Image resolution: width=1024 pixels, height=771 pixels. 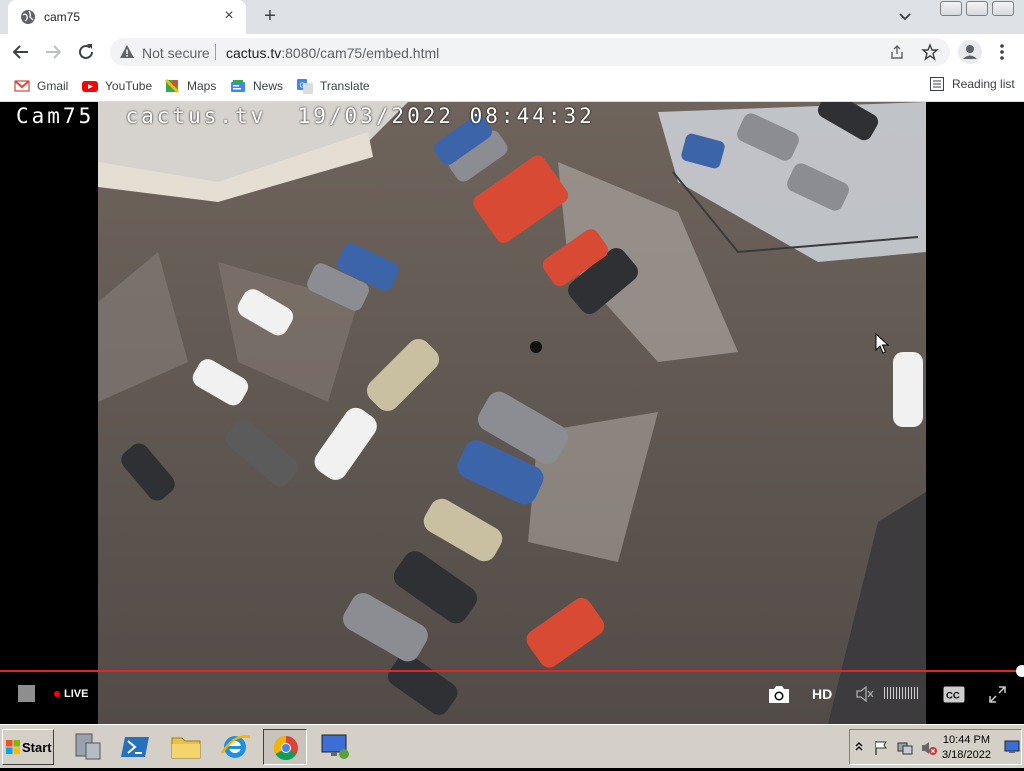 I want to click on internet-explorer-icon, so click(x=235, y=746).